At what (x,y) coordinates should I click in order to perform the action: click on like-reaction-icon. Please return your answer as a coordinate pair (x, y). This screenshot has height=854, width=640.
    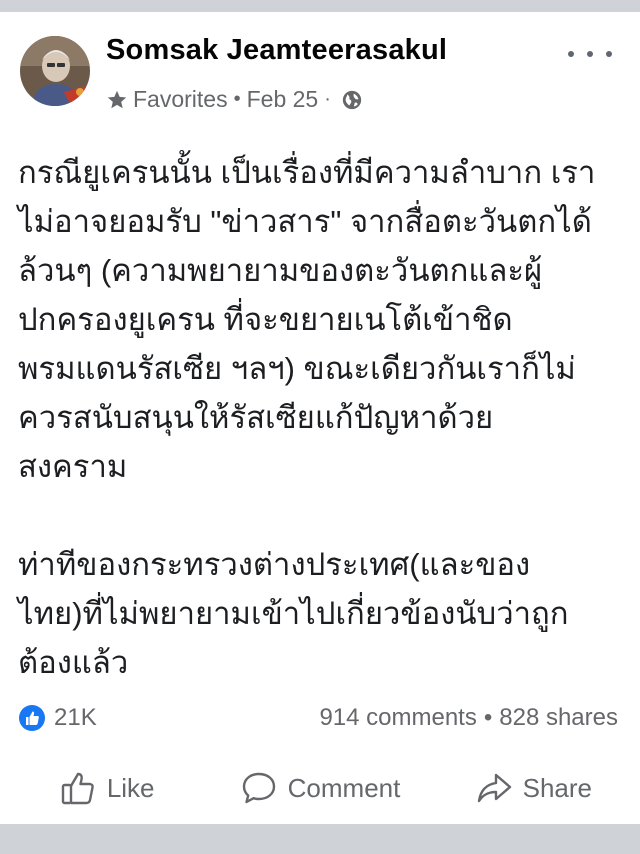
    Looking at the image, I should click on (32, 718).